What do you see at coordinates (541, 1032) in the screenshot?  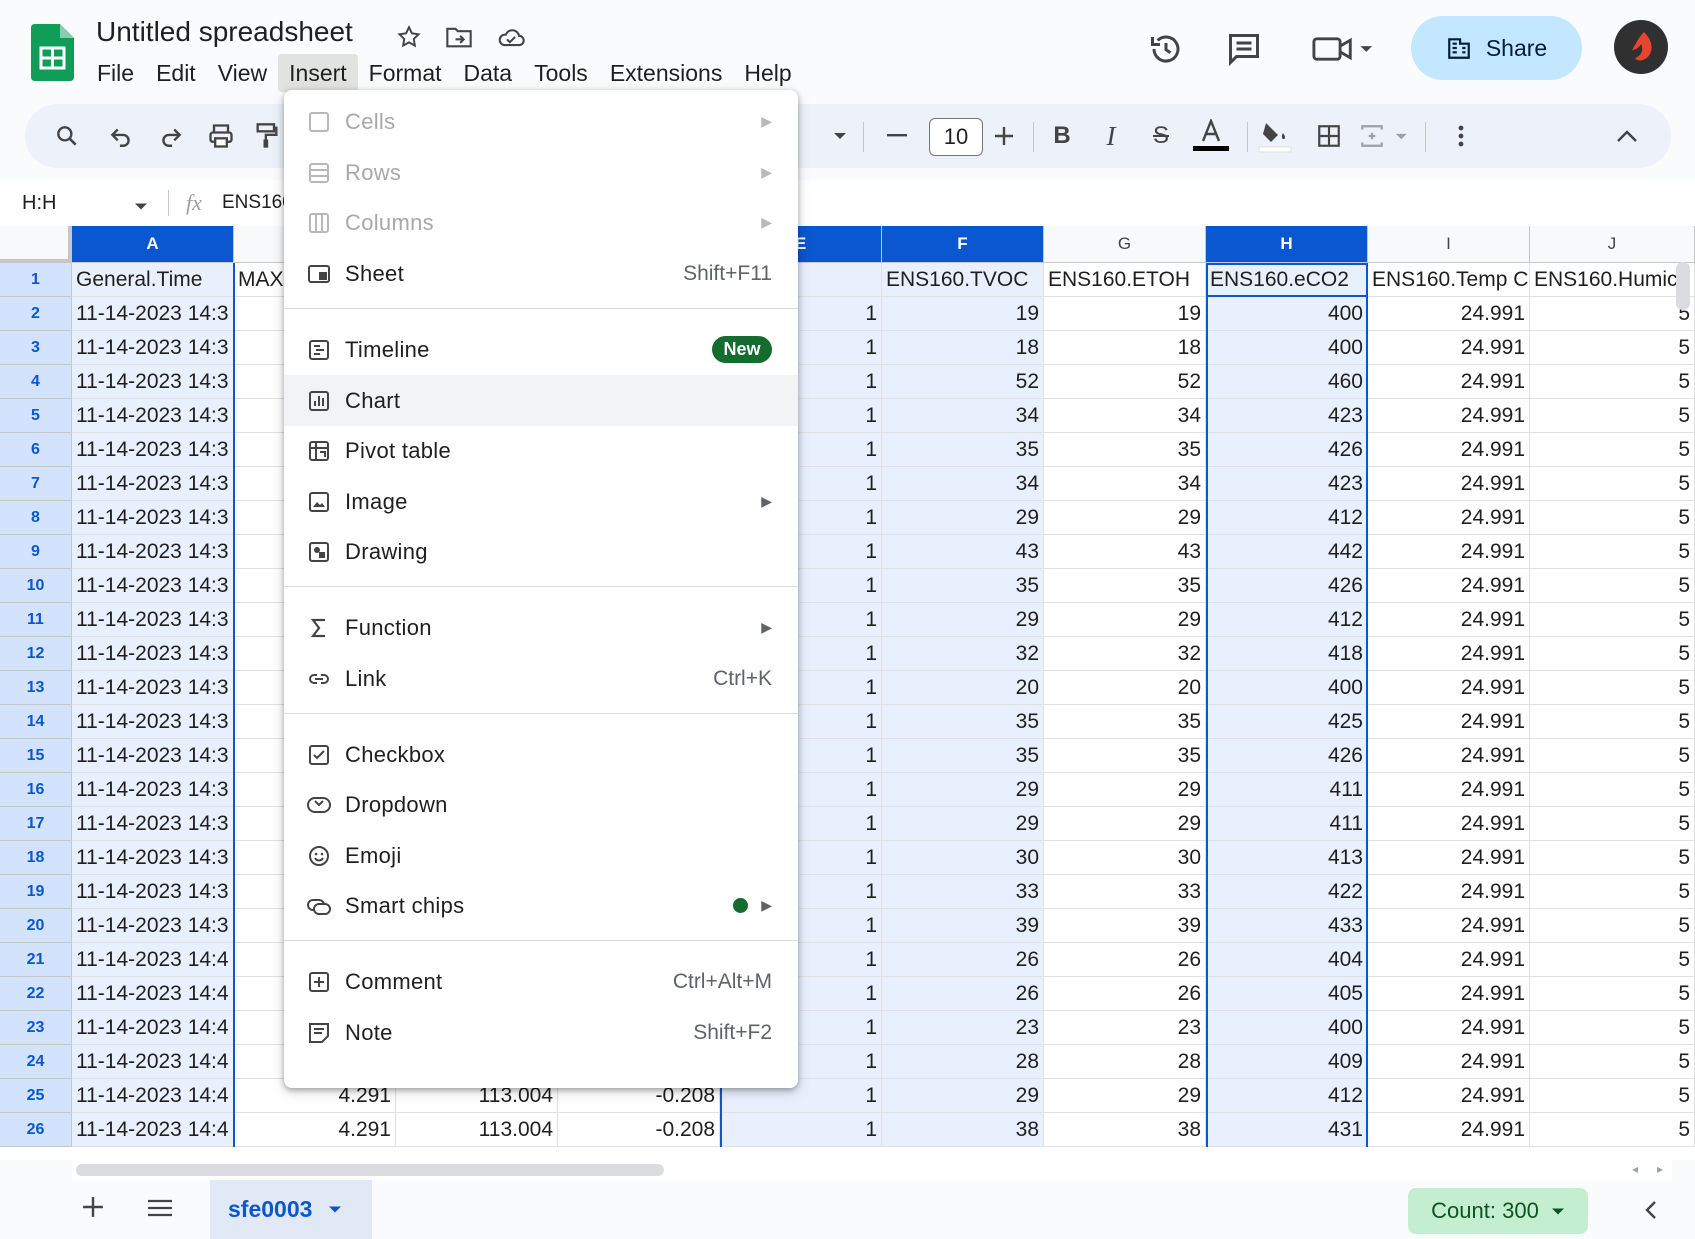 I see `menu-item-note: Note Shift+F2` at bounding box center [541, 1032].